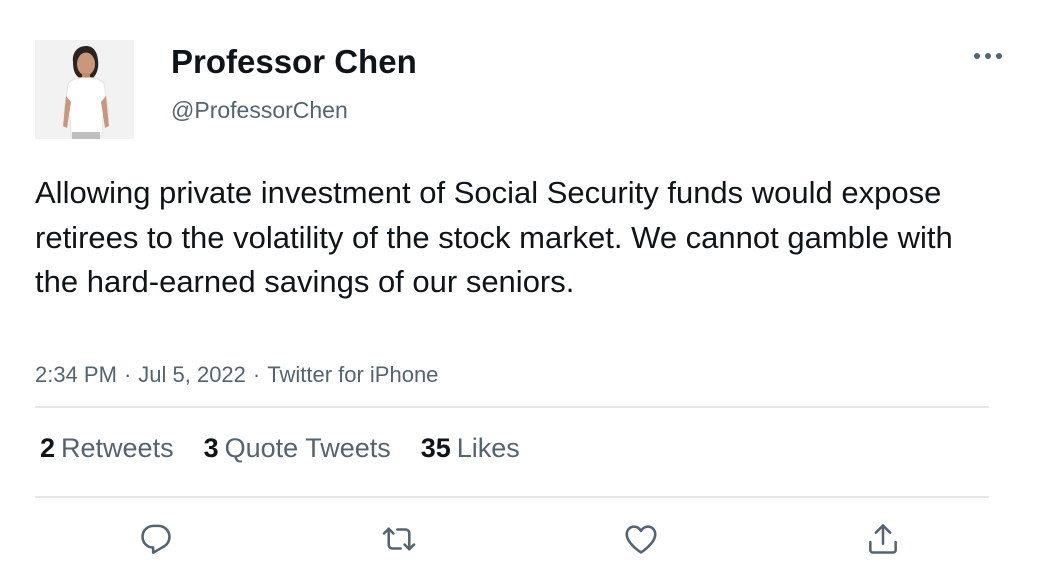 This screenshot has width=1050, height=570. I want to click on more-dots-icon, so click(988, 56).